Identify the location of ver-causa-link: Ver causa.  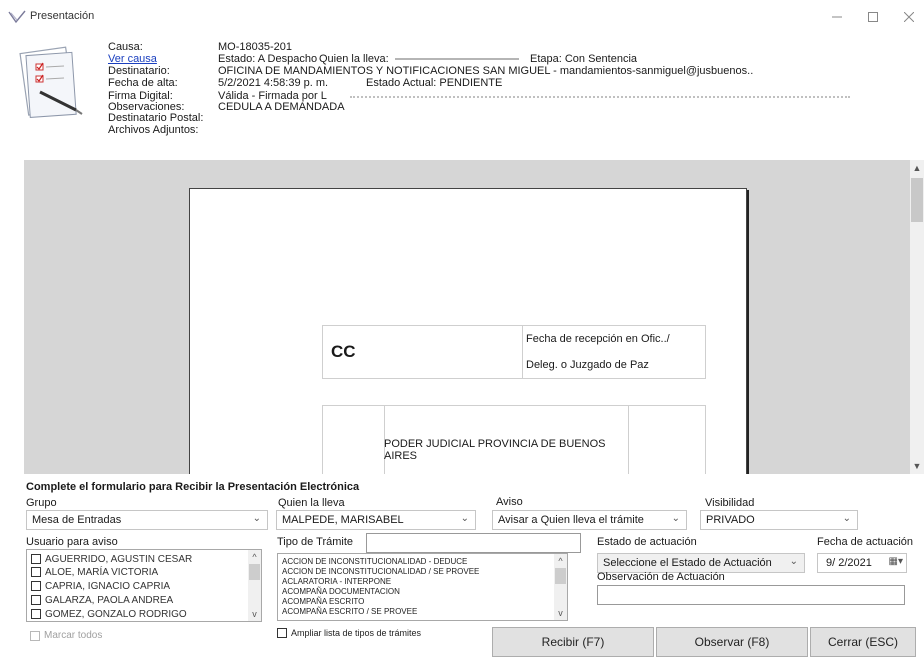
(132, 59).